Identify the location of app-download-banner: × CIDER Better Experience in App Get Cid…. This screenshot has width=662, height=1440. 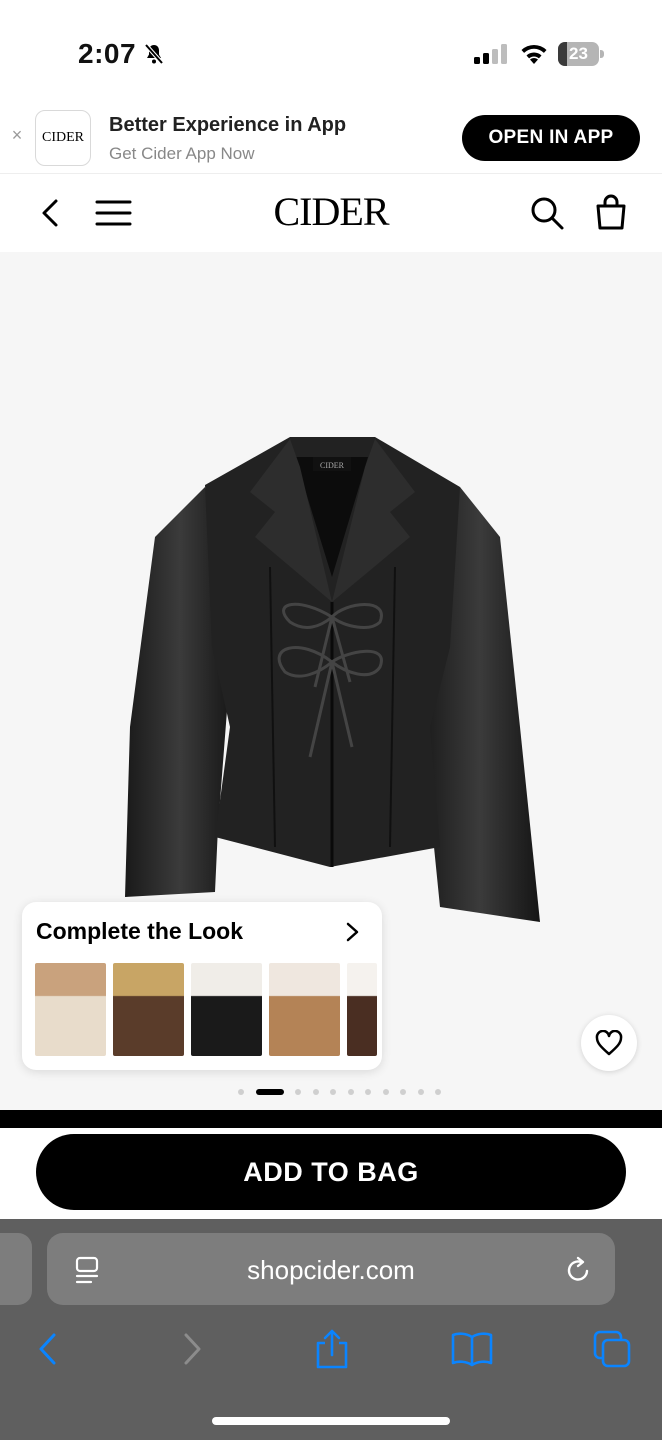
(331, 137).